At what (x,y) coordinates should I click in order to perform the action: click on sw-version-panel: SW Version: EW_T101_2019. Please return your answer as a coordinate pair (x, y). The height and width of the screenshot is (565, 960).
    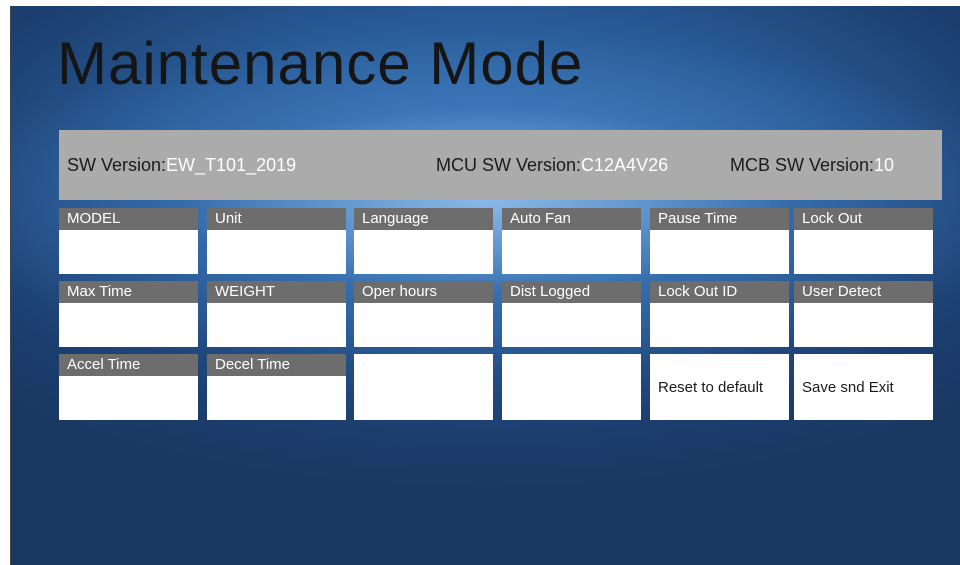
    Looking at the image, I should click on (246, 165).